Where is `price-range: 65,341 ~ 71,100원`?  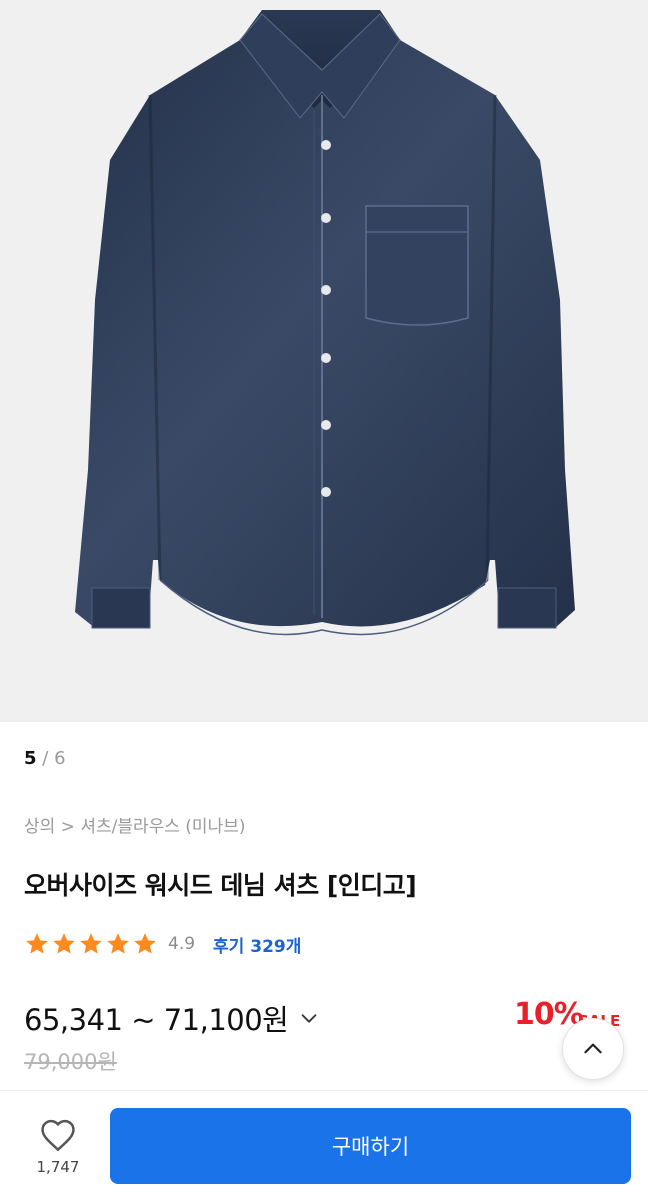
price-range: 65,341 ~ 71,100원 is located at coordinates (156, 1020).